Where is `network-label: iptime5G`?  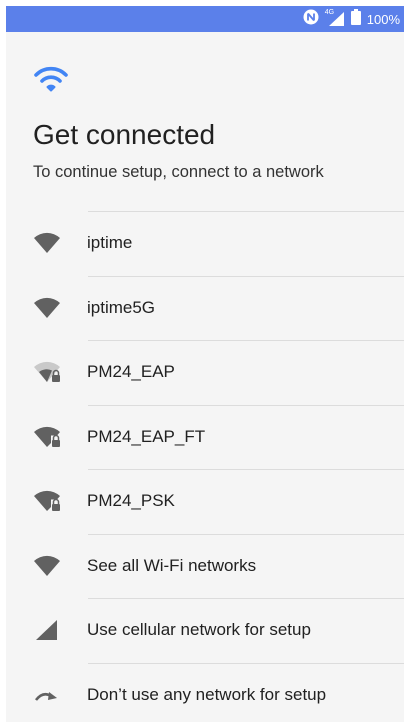
network-label: iptime5G is located at coordinates (121, 307).